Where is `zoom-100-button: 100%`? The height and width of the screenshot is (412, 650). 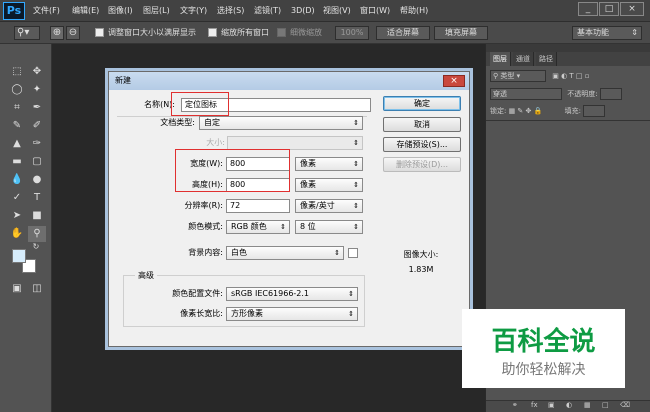 zoom-100-button: 100% is located at coordinates (352, 33).